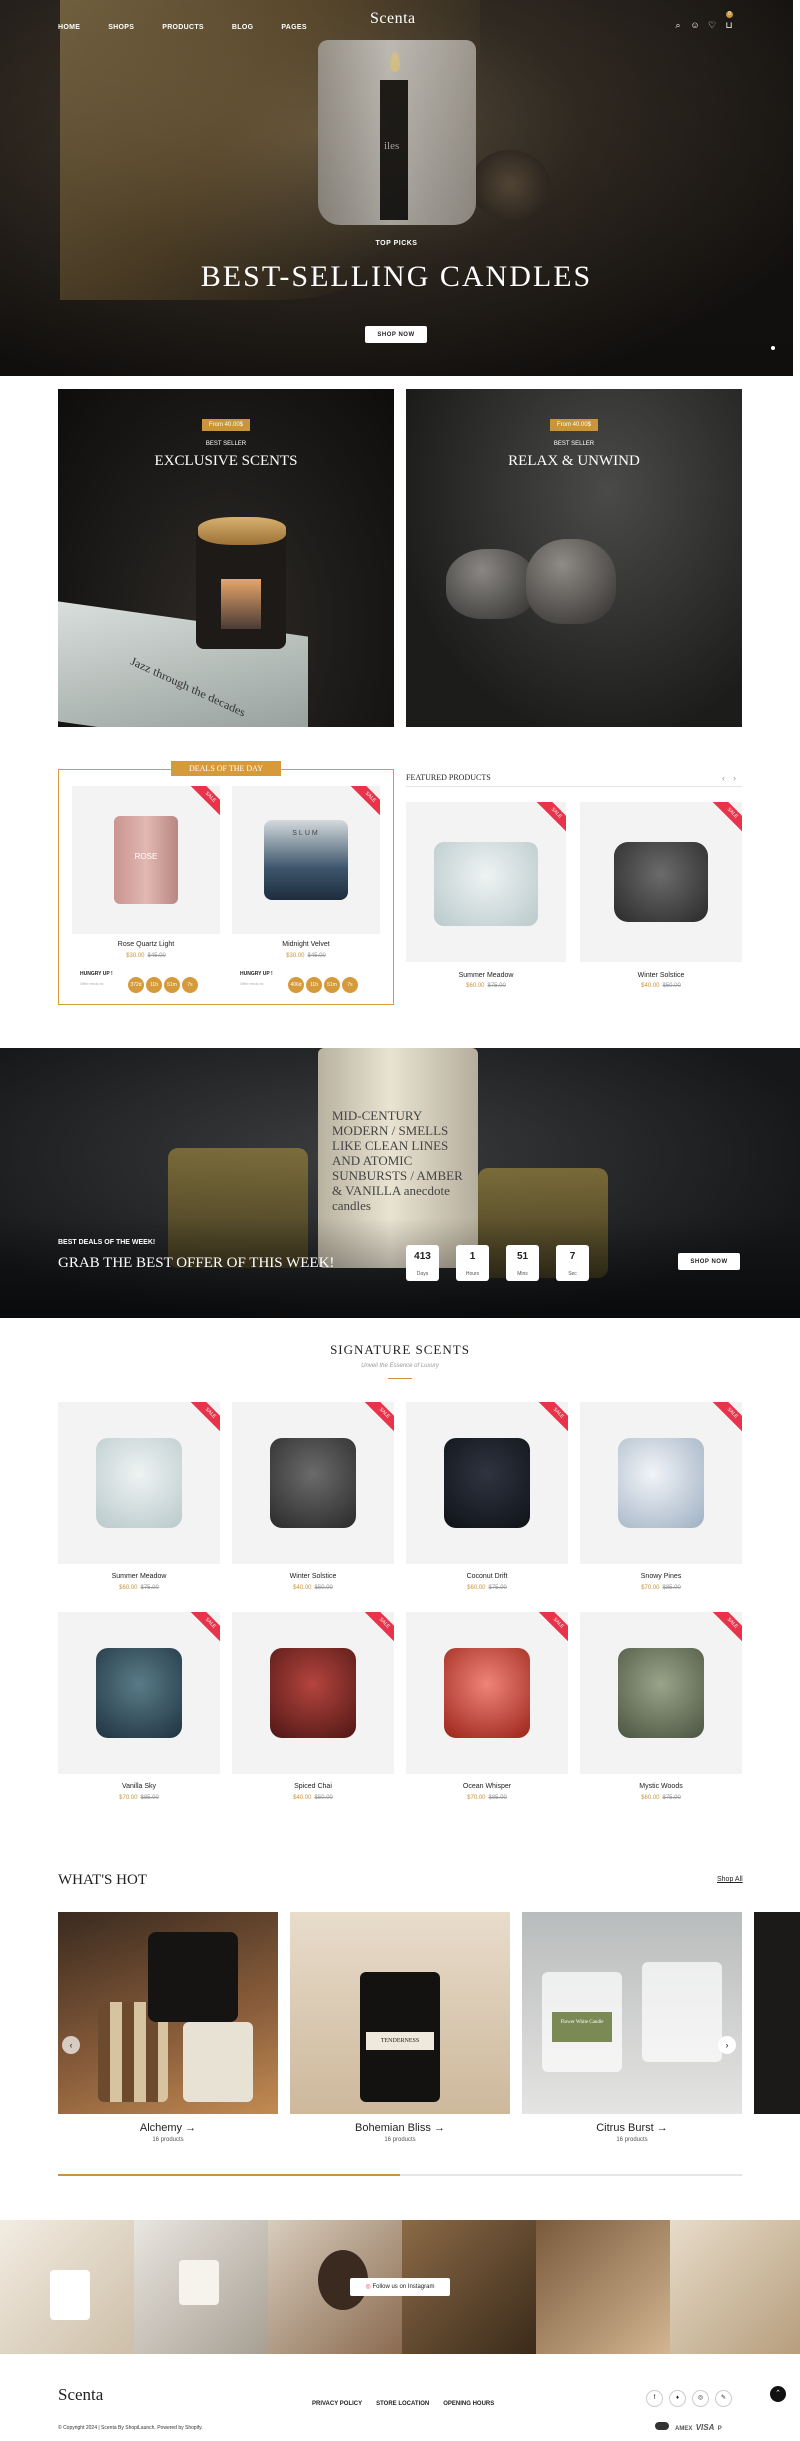 Image resolution: width=800 pixels, height=2441 pixels. Describe the element at coordinates (107, 1242) in the screenshot. I see `offer-kicker: BEST DEALS OF THE WEEK!` at that location.